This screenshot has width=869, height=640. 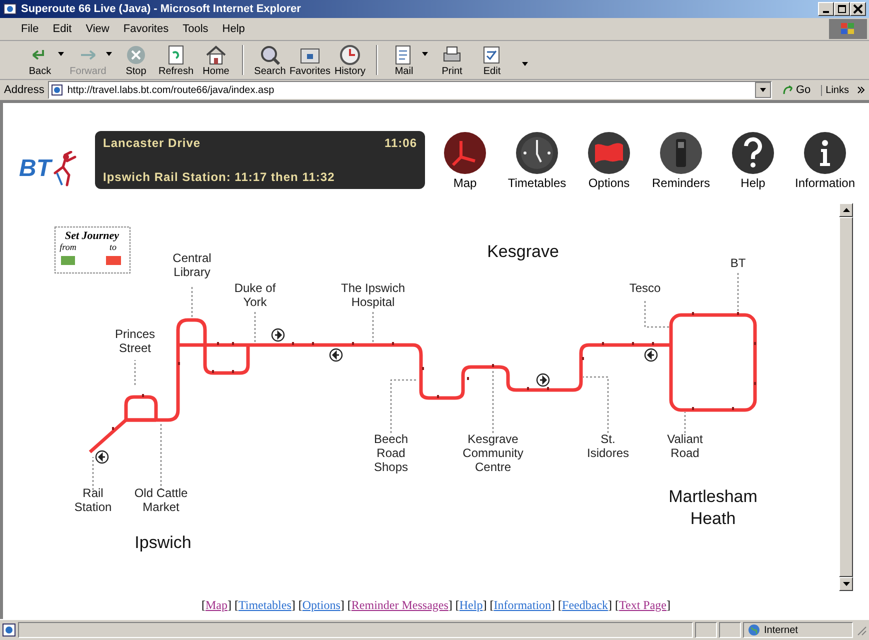 I want to click on menu-item: Tools, so click(x=196, y=29).